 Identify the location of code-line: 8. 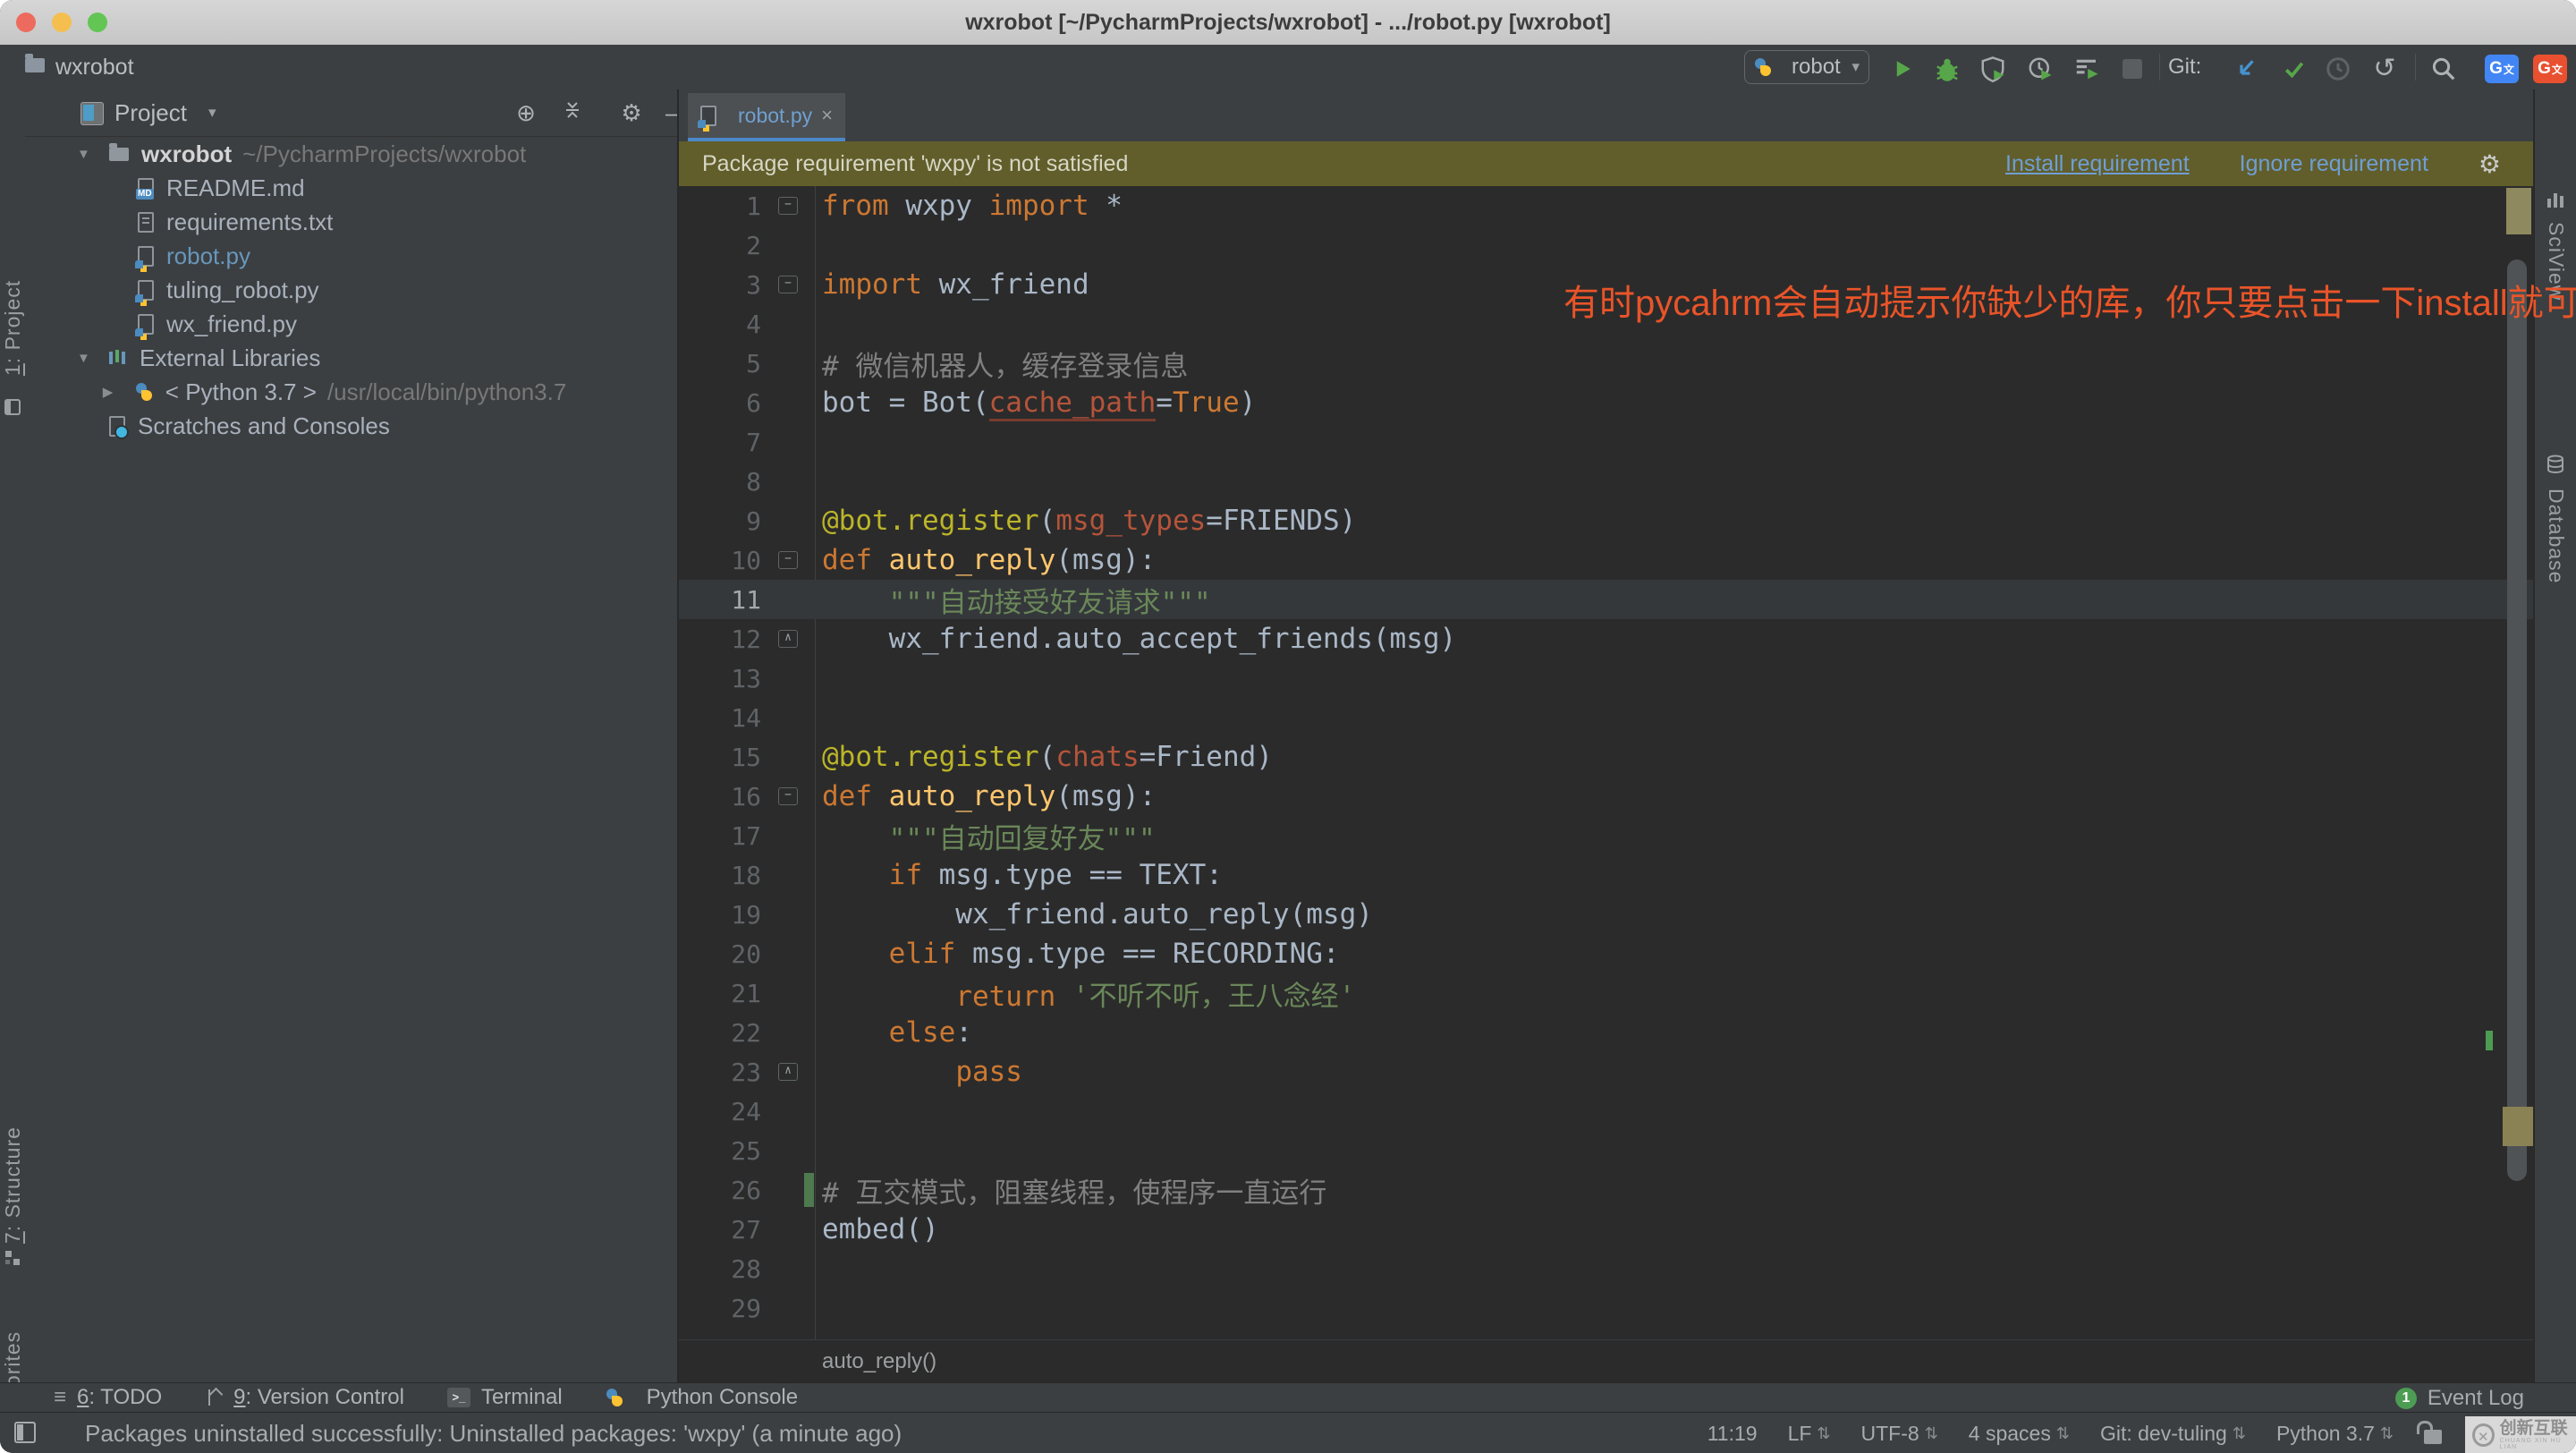
(1606, 481).